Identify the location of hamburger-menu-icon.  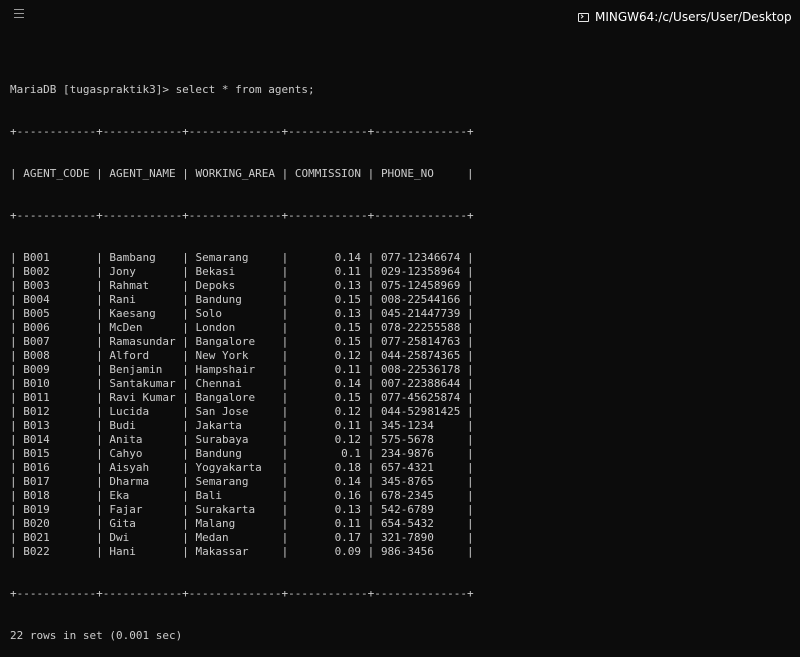
(19, 14).